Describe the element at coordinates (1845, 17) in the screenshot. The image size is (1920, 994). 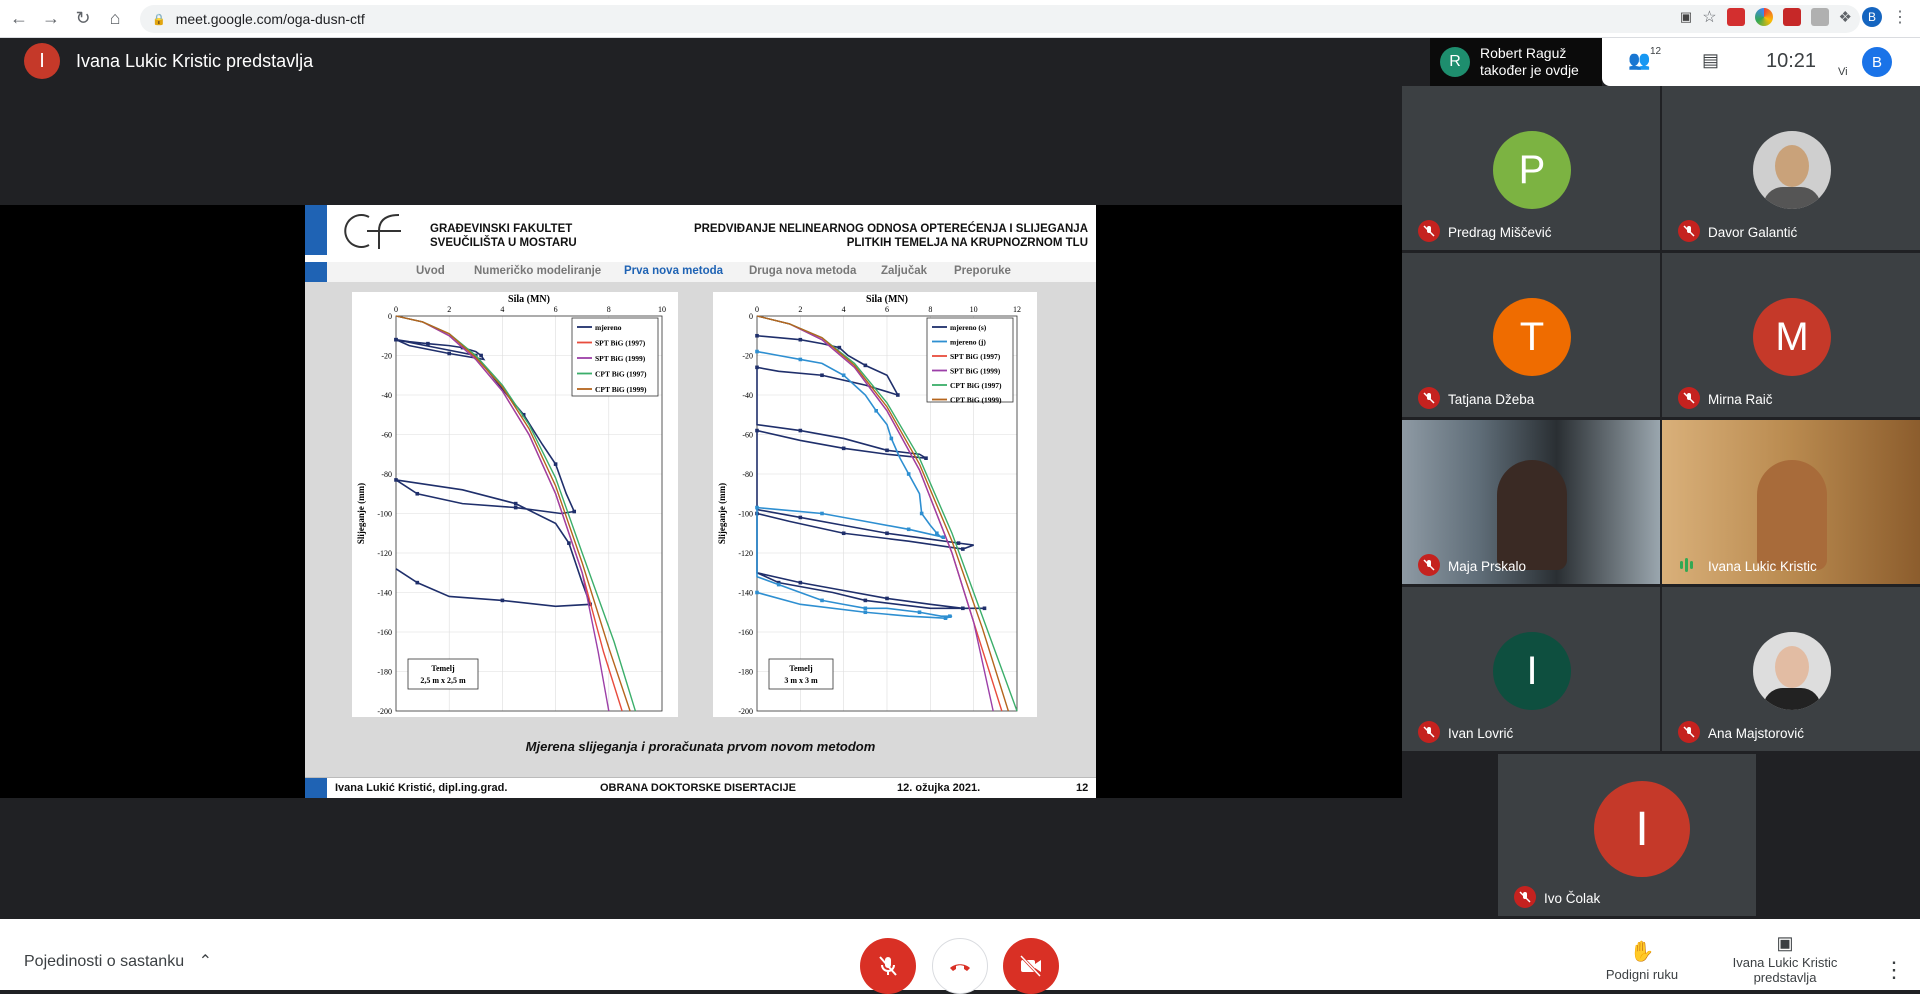
I see `puzzle-icon: ❖` at that location.